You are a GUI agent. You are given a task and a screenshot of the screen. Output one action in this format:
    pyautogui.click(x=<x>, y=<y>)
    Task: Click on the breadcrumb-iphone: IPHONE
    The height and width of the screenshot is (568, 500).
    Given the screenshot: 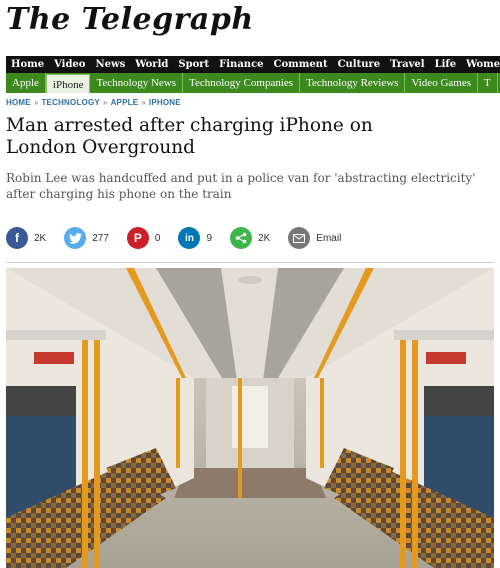 What is the action you would take?
    pyautogui.click(x=165, y=102)
    